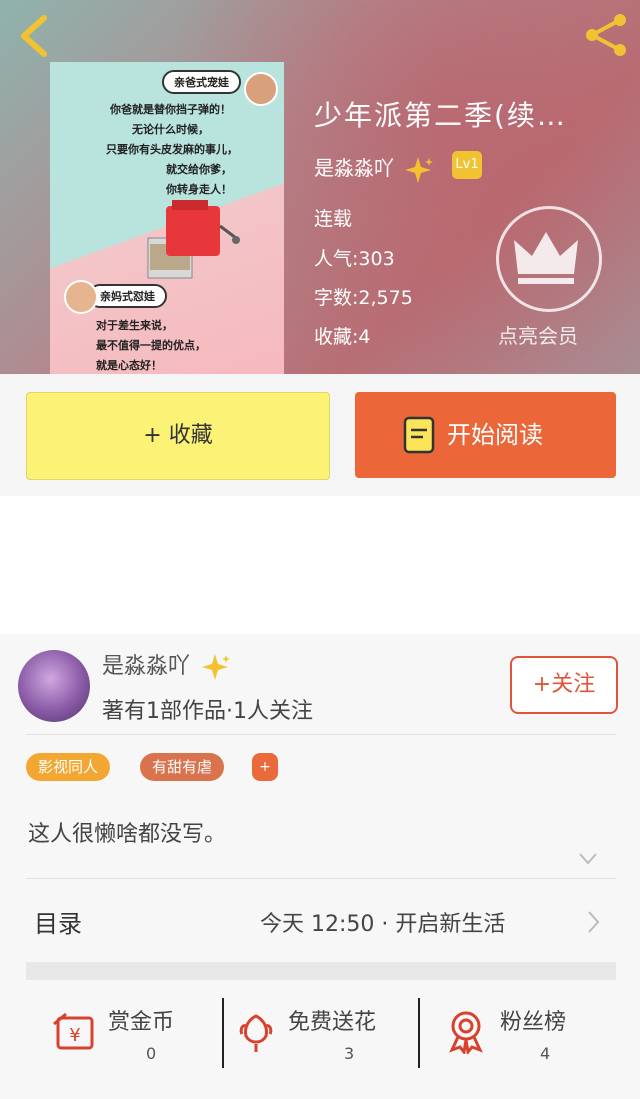  I want to click on flower-icon, so click(256, 1032).